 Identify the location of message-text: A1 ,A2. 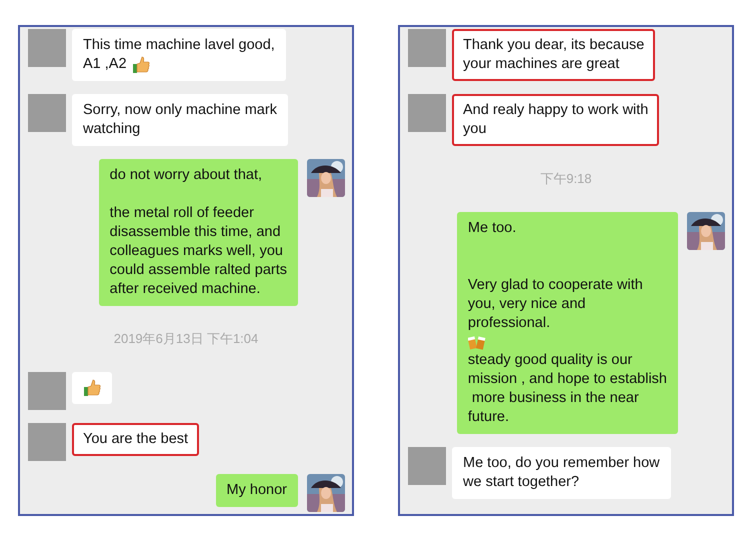
(105, 64).